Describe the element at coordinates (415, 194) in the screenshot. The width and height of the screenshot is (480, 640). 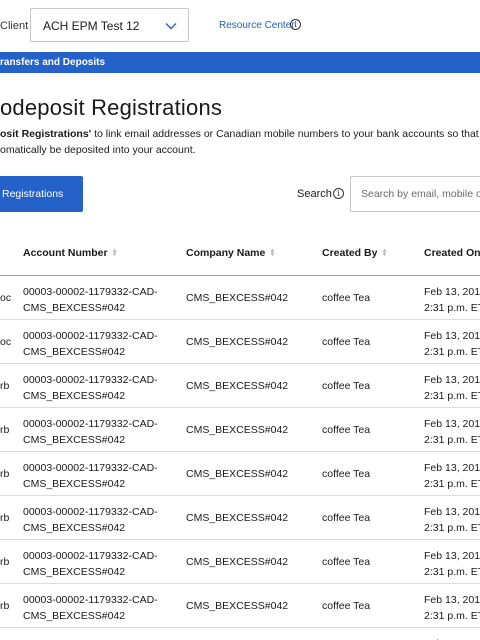
I see `search-input` at that location.